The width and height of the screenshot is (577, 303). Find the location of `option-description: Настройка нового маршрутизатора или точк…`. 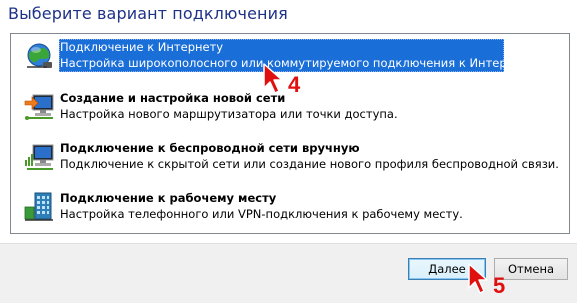

option-description: Настройка нового маршрутизатора или точк… is located at coordinates (229, 114).